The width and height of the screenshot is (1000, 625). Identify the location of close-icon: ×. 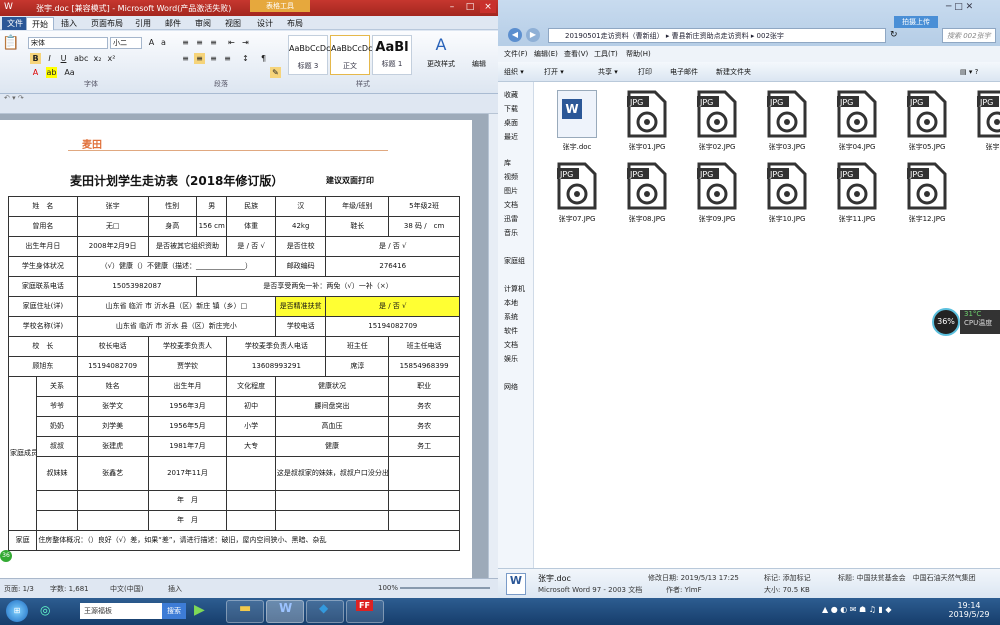
(488, 7).